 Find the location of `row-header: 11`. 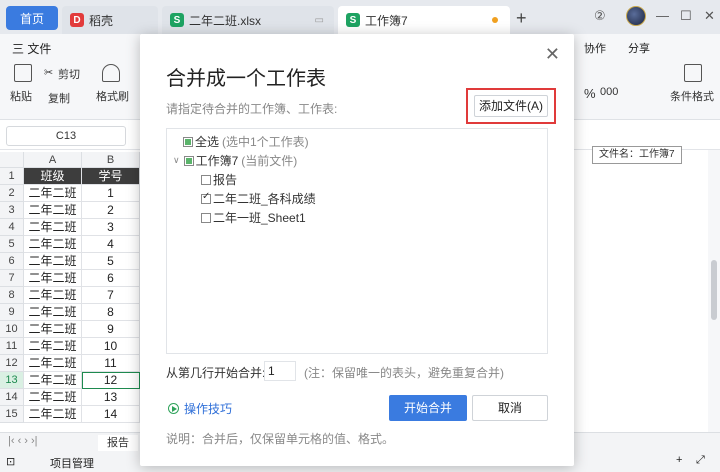

row-header: 11 is located at coordinates (12, 346).